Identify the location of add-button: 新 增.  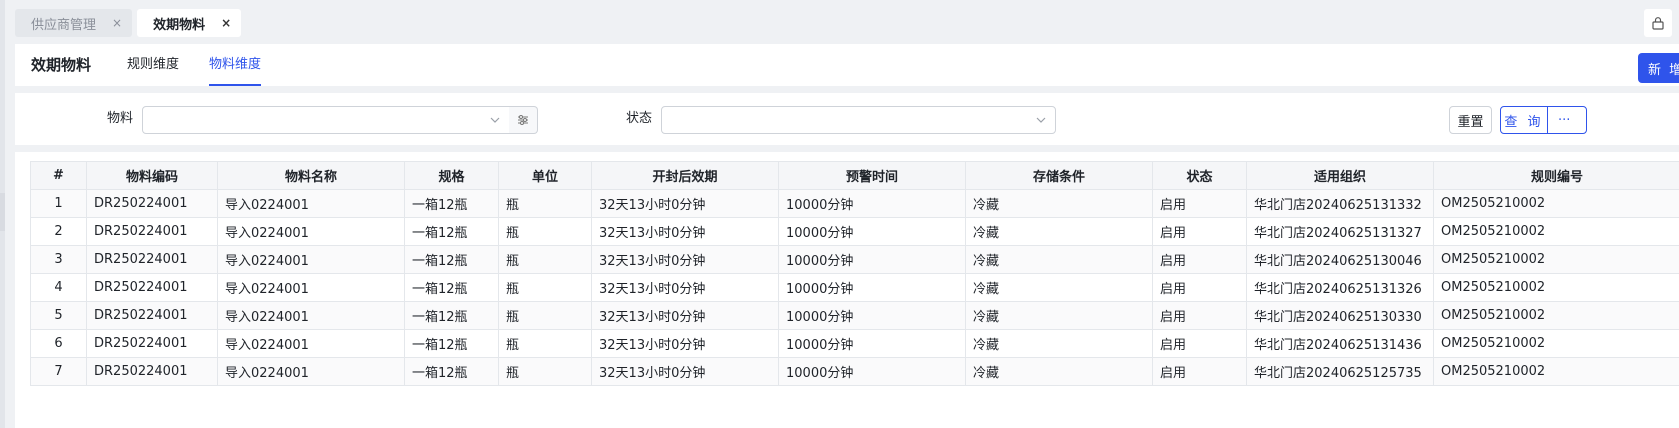
(1658, 68).